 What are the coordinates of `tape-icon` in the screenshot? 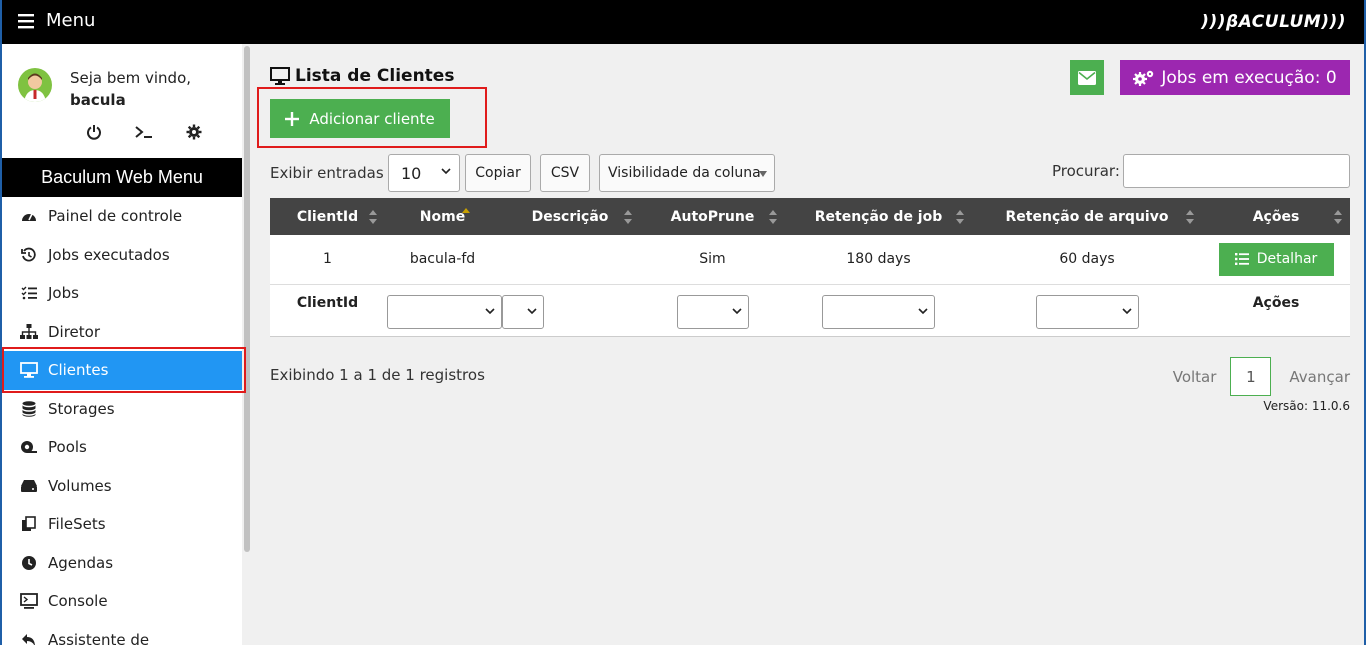 It's located at (29, 447).